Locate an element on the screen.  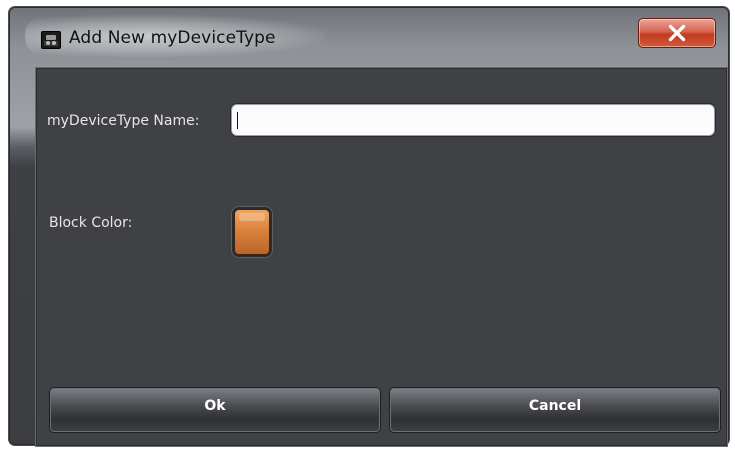
text-caret is located at coordinates (237, 120).